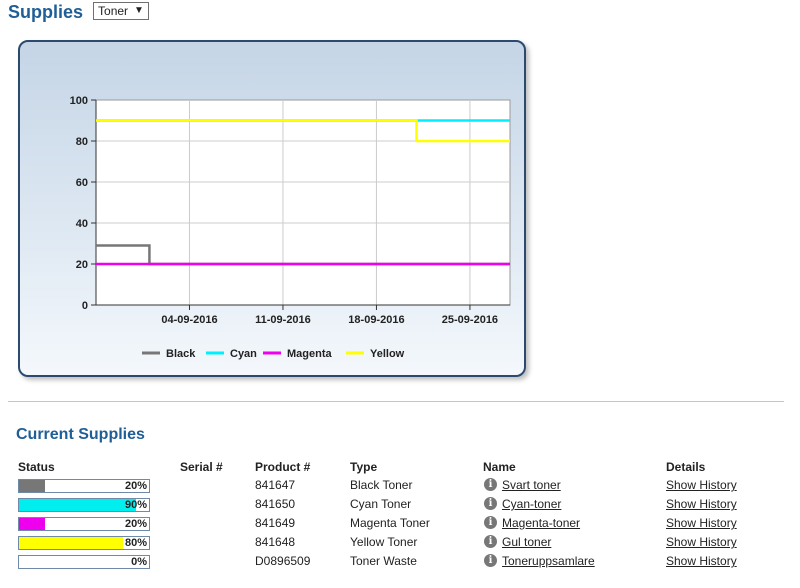 Image resolution: width=800 pixels, height=588 pixels. I want to click on chevron-down-icon: ▼, so click(139, 10).